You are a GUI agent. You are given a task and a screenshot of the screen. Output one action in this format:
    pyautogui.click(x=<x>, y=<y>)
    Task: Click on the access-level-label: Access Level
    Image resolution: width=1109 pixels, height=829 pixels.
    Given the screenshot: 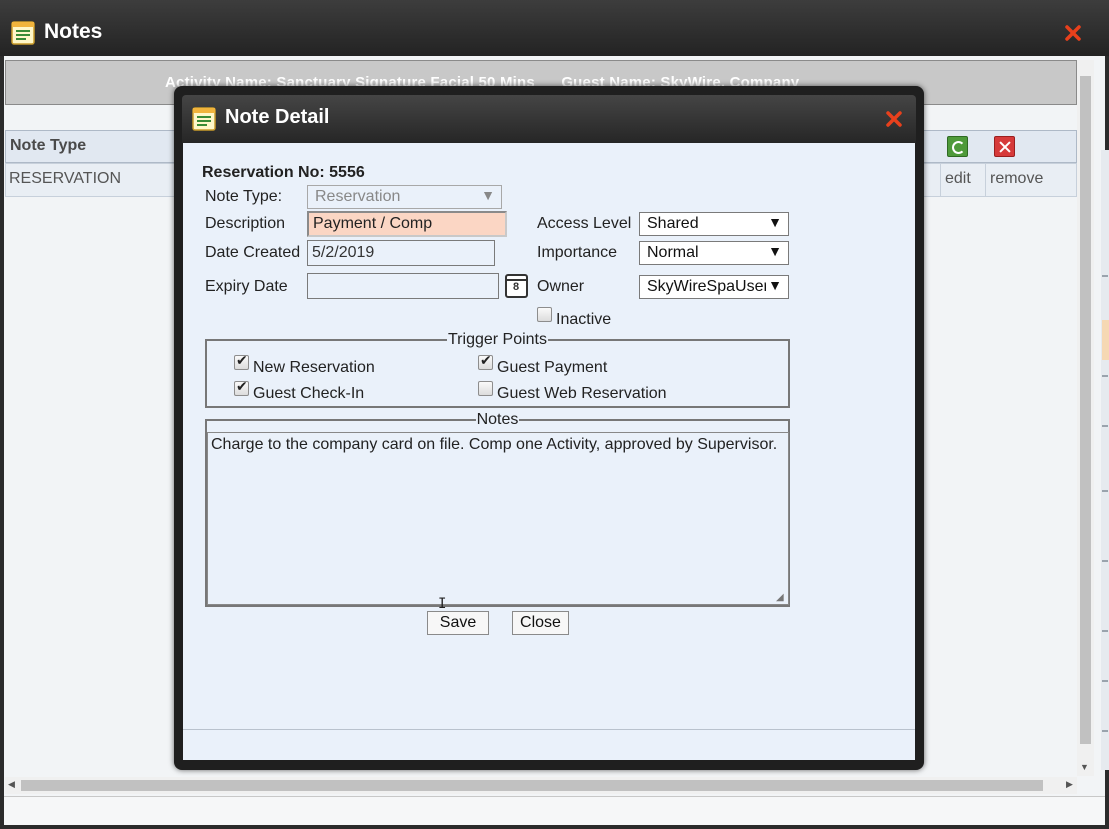 What is the action you would take?
    pyautogui.click(x=584, y=223)
    